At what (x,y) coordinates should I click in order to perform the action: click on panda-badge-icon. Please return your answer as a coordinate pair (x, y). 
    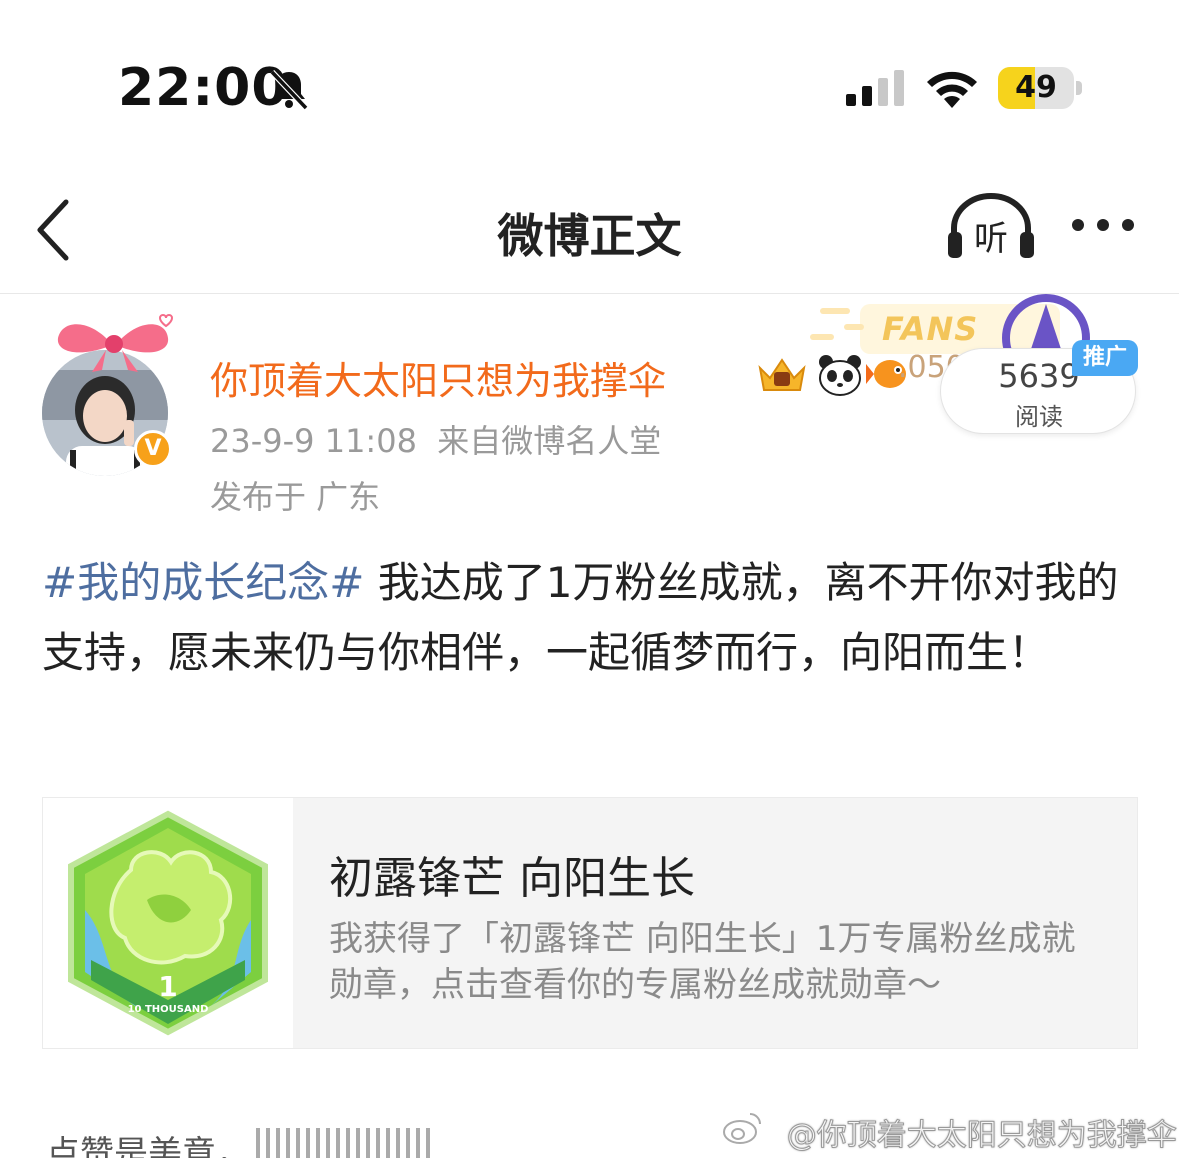
    Looking at the image, I should click on (840, 374).